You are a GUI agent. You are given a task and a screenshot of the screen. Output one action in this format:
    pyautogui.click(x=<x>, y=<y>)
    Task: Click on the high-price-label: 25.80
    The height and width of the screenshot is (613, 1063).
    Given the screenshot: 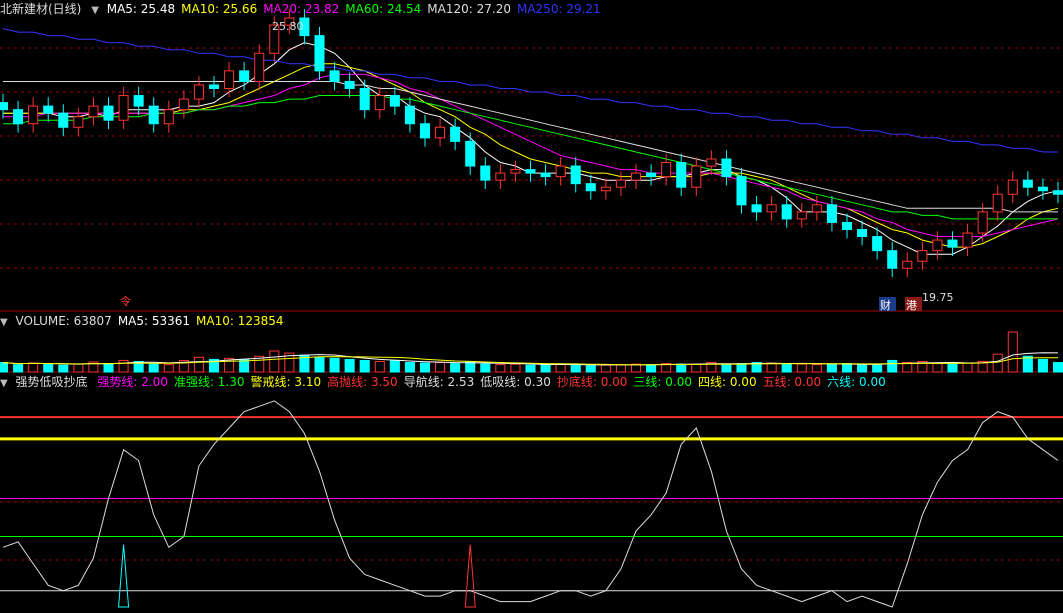 What is the action you would take?
    pyautogui.click(x=288, y=26)
    